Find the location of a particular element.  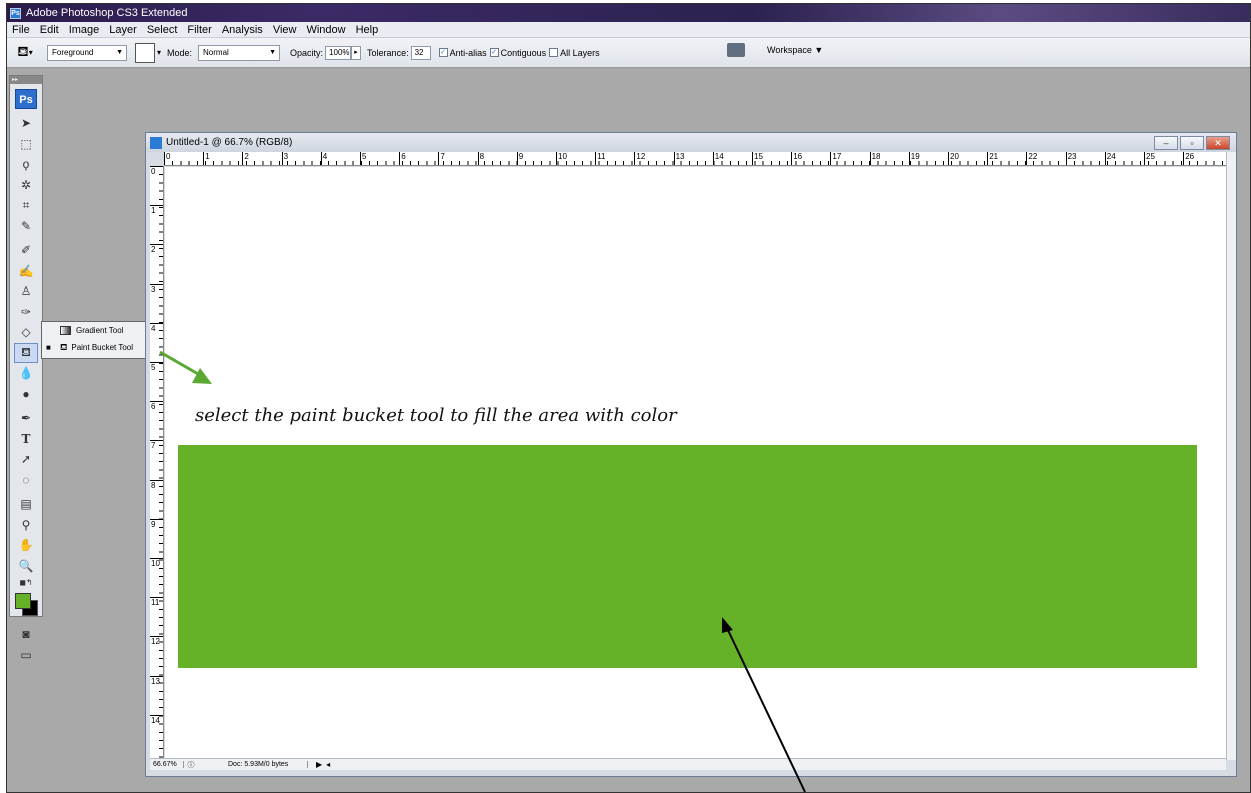

notes-tool-icon: ▤ is located at coordinates (26, 504).